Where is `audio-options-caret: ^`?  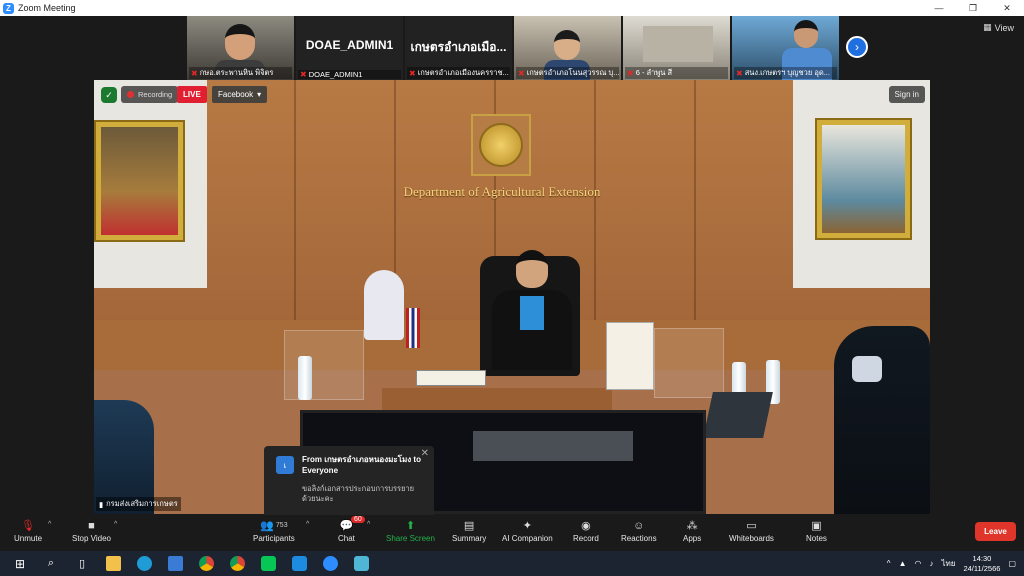
audio-options-caret: ^ is located at coordinates (49, 524).